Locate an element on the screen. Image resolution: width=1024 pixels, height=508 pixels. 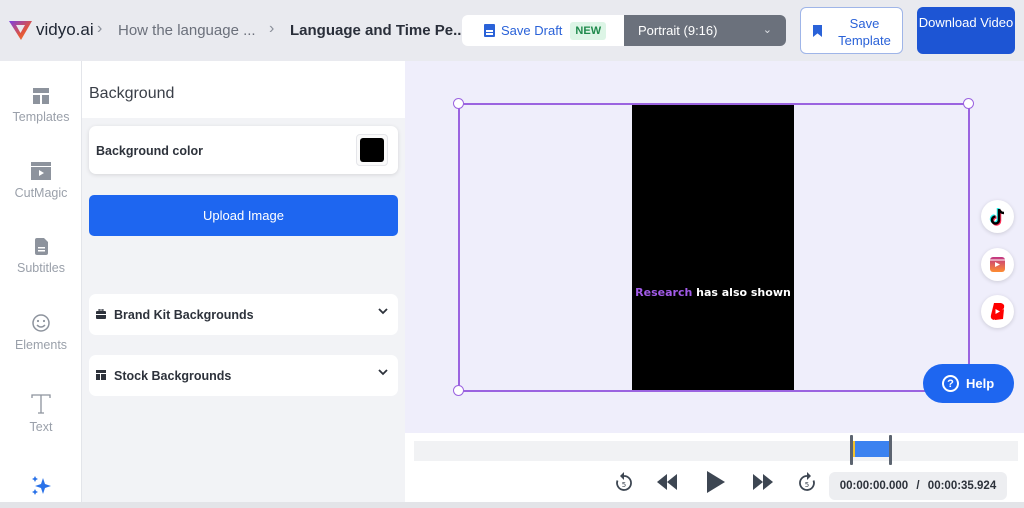
sidebar-item-cutmagic: CutMagic is located at coordinates (41, 180).